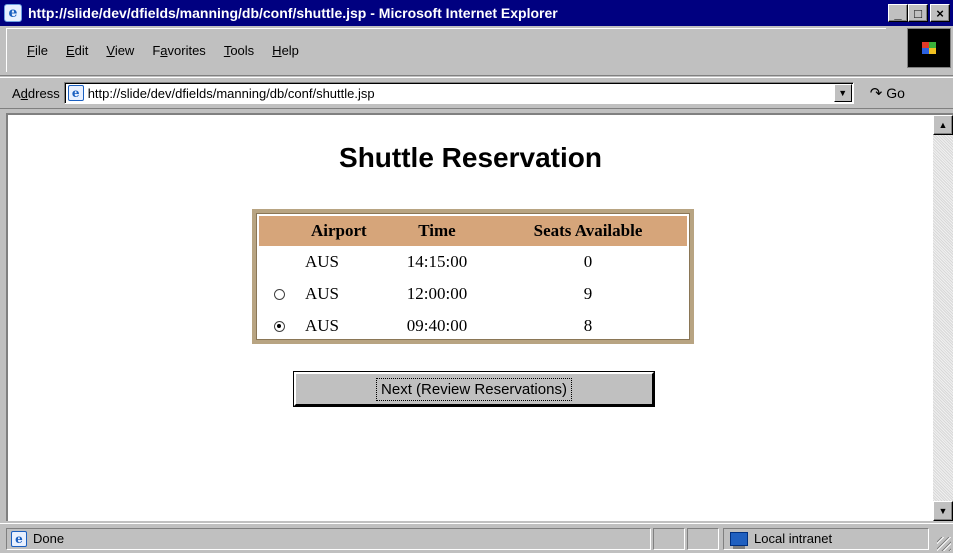 Image resolution: width=953 pixels, height=553 pixels. I want to click on menu-favorites-accel: a, so click(164, 50).